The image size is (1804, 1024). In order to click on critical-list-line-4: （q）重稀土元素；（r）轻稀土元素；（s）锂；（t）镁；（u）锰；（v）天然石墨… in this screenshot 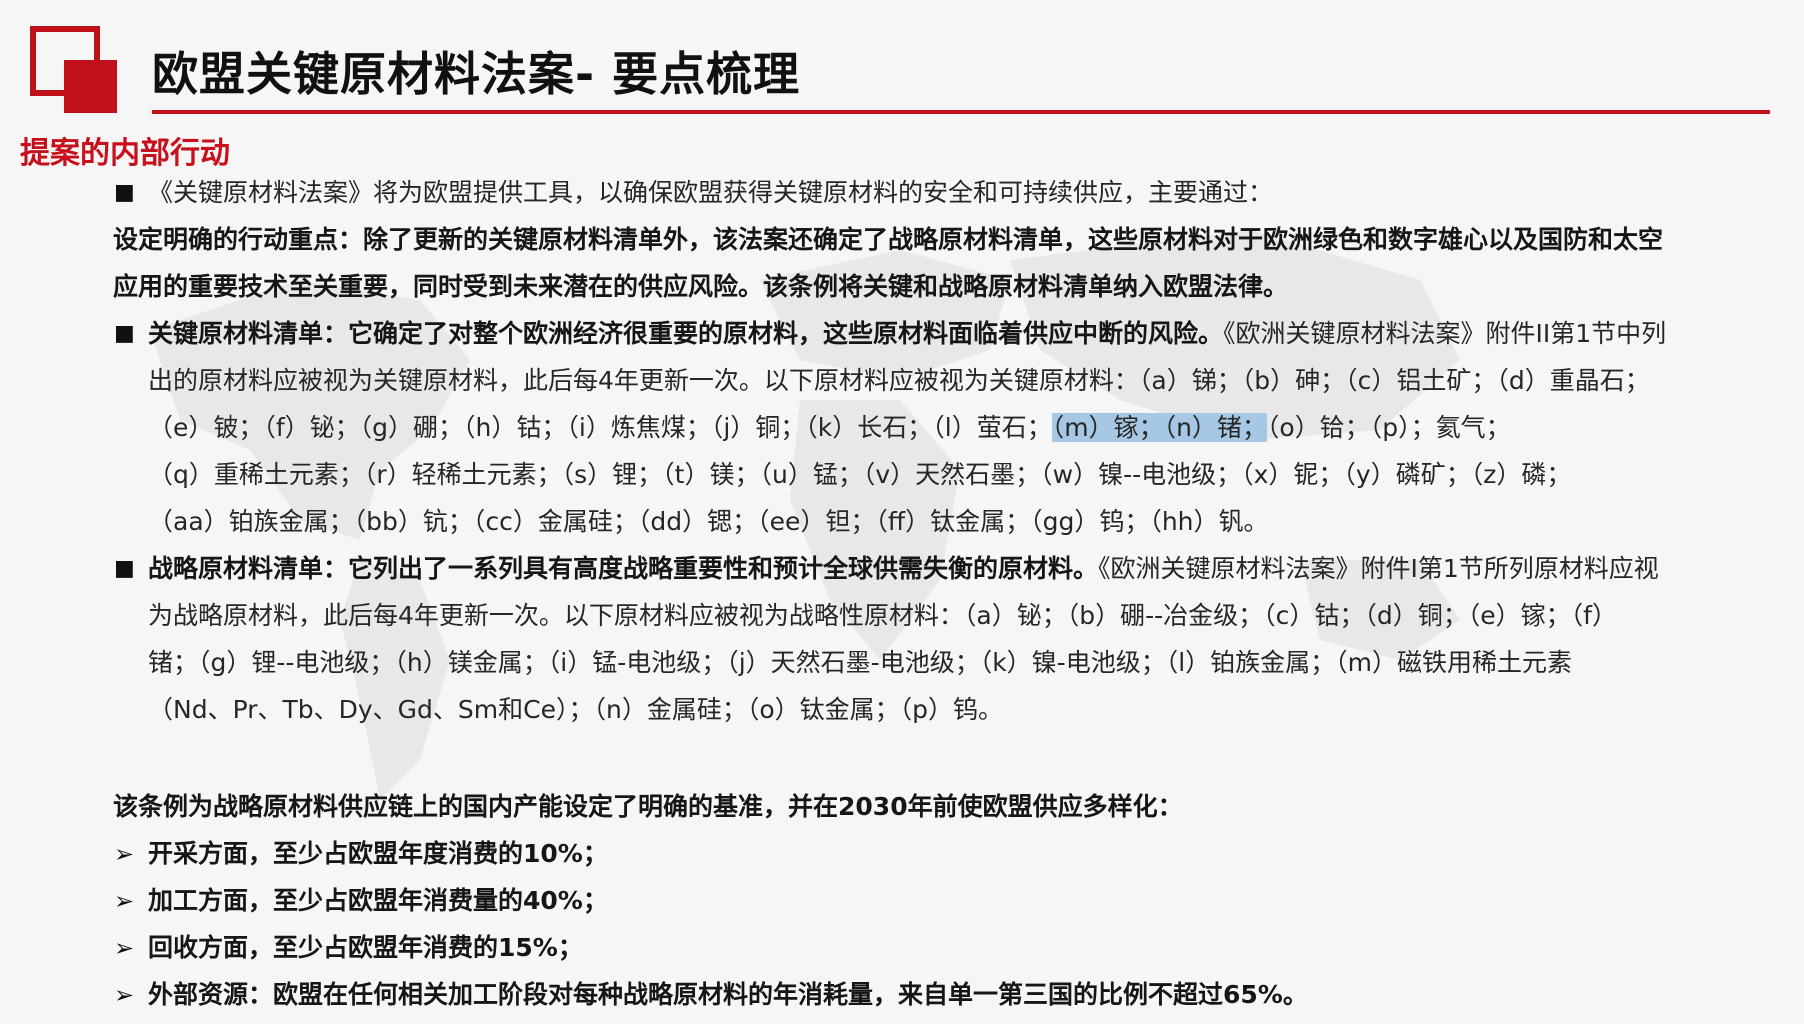, I will do `click(860, 474)`.